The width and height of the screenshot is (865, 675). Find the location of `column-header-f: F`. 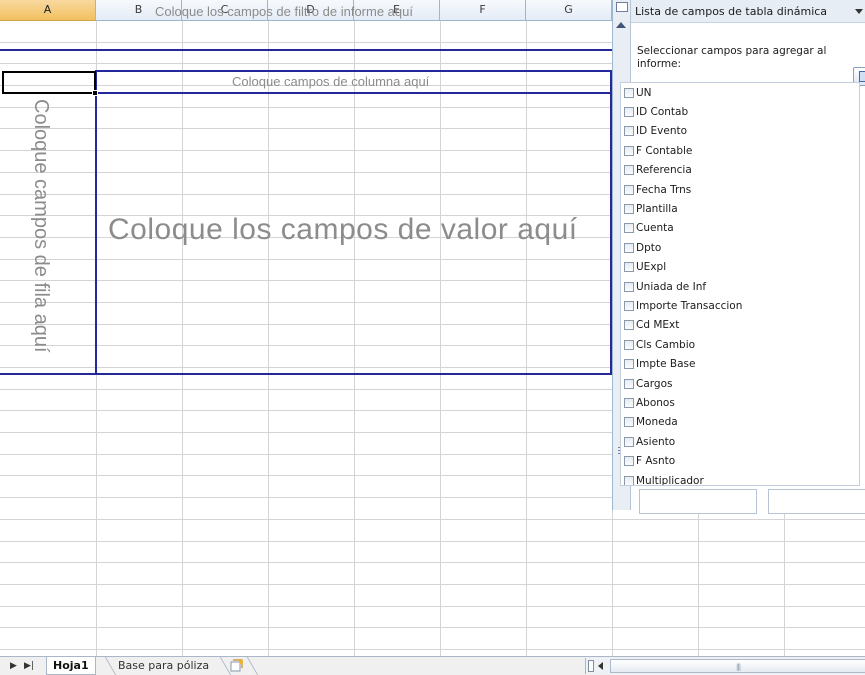

column-header-f: F is located at coordinates (483, 10).